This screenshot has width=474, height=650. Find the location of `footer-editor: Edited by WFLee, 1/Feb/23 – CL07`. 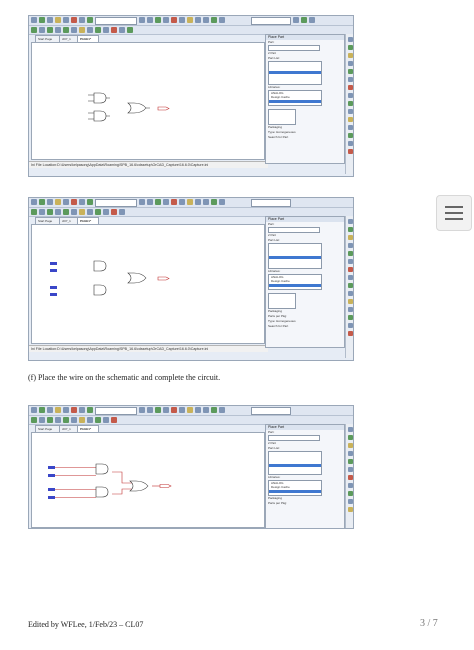

footer-editor: Edited by WFLee, 1/Feb/23 – CL07 is located at coordinates (86, 624).